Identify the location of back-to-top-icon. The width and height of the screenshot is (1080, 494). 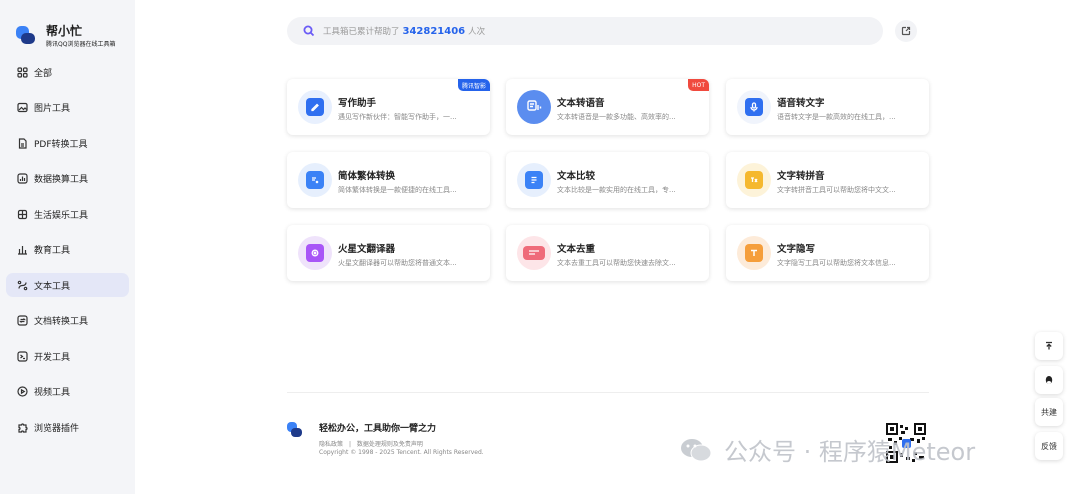
(1049, 346).